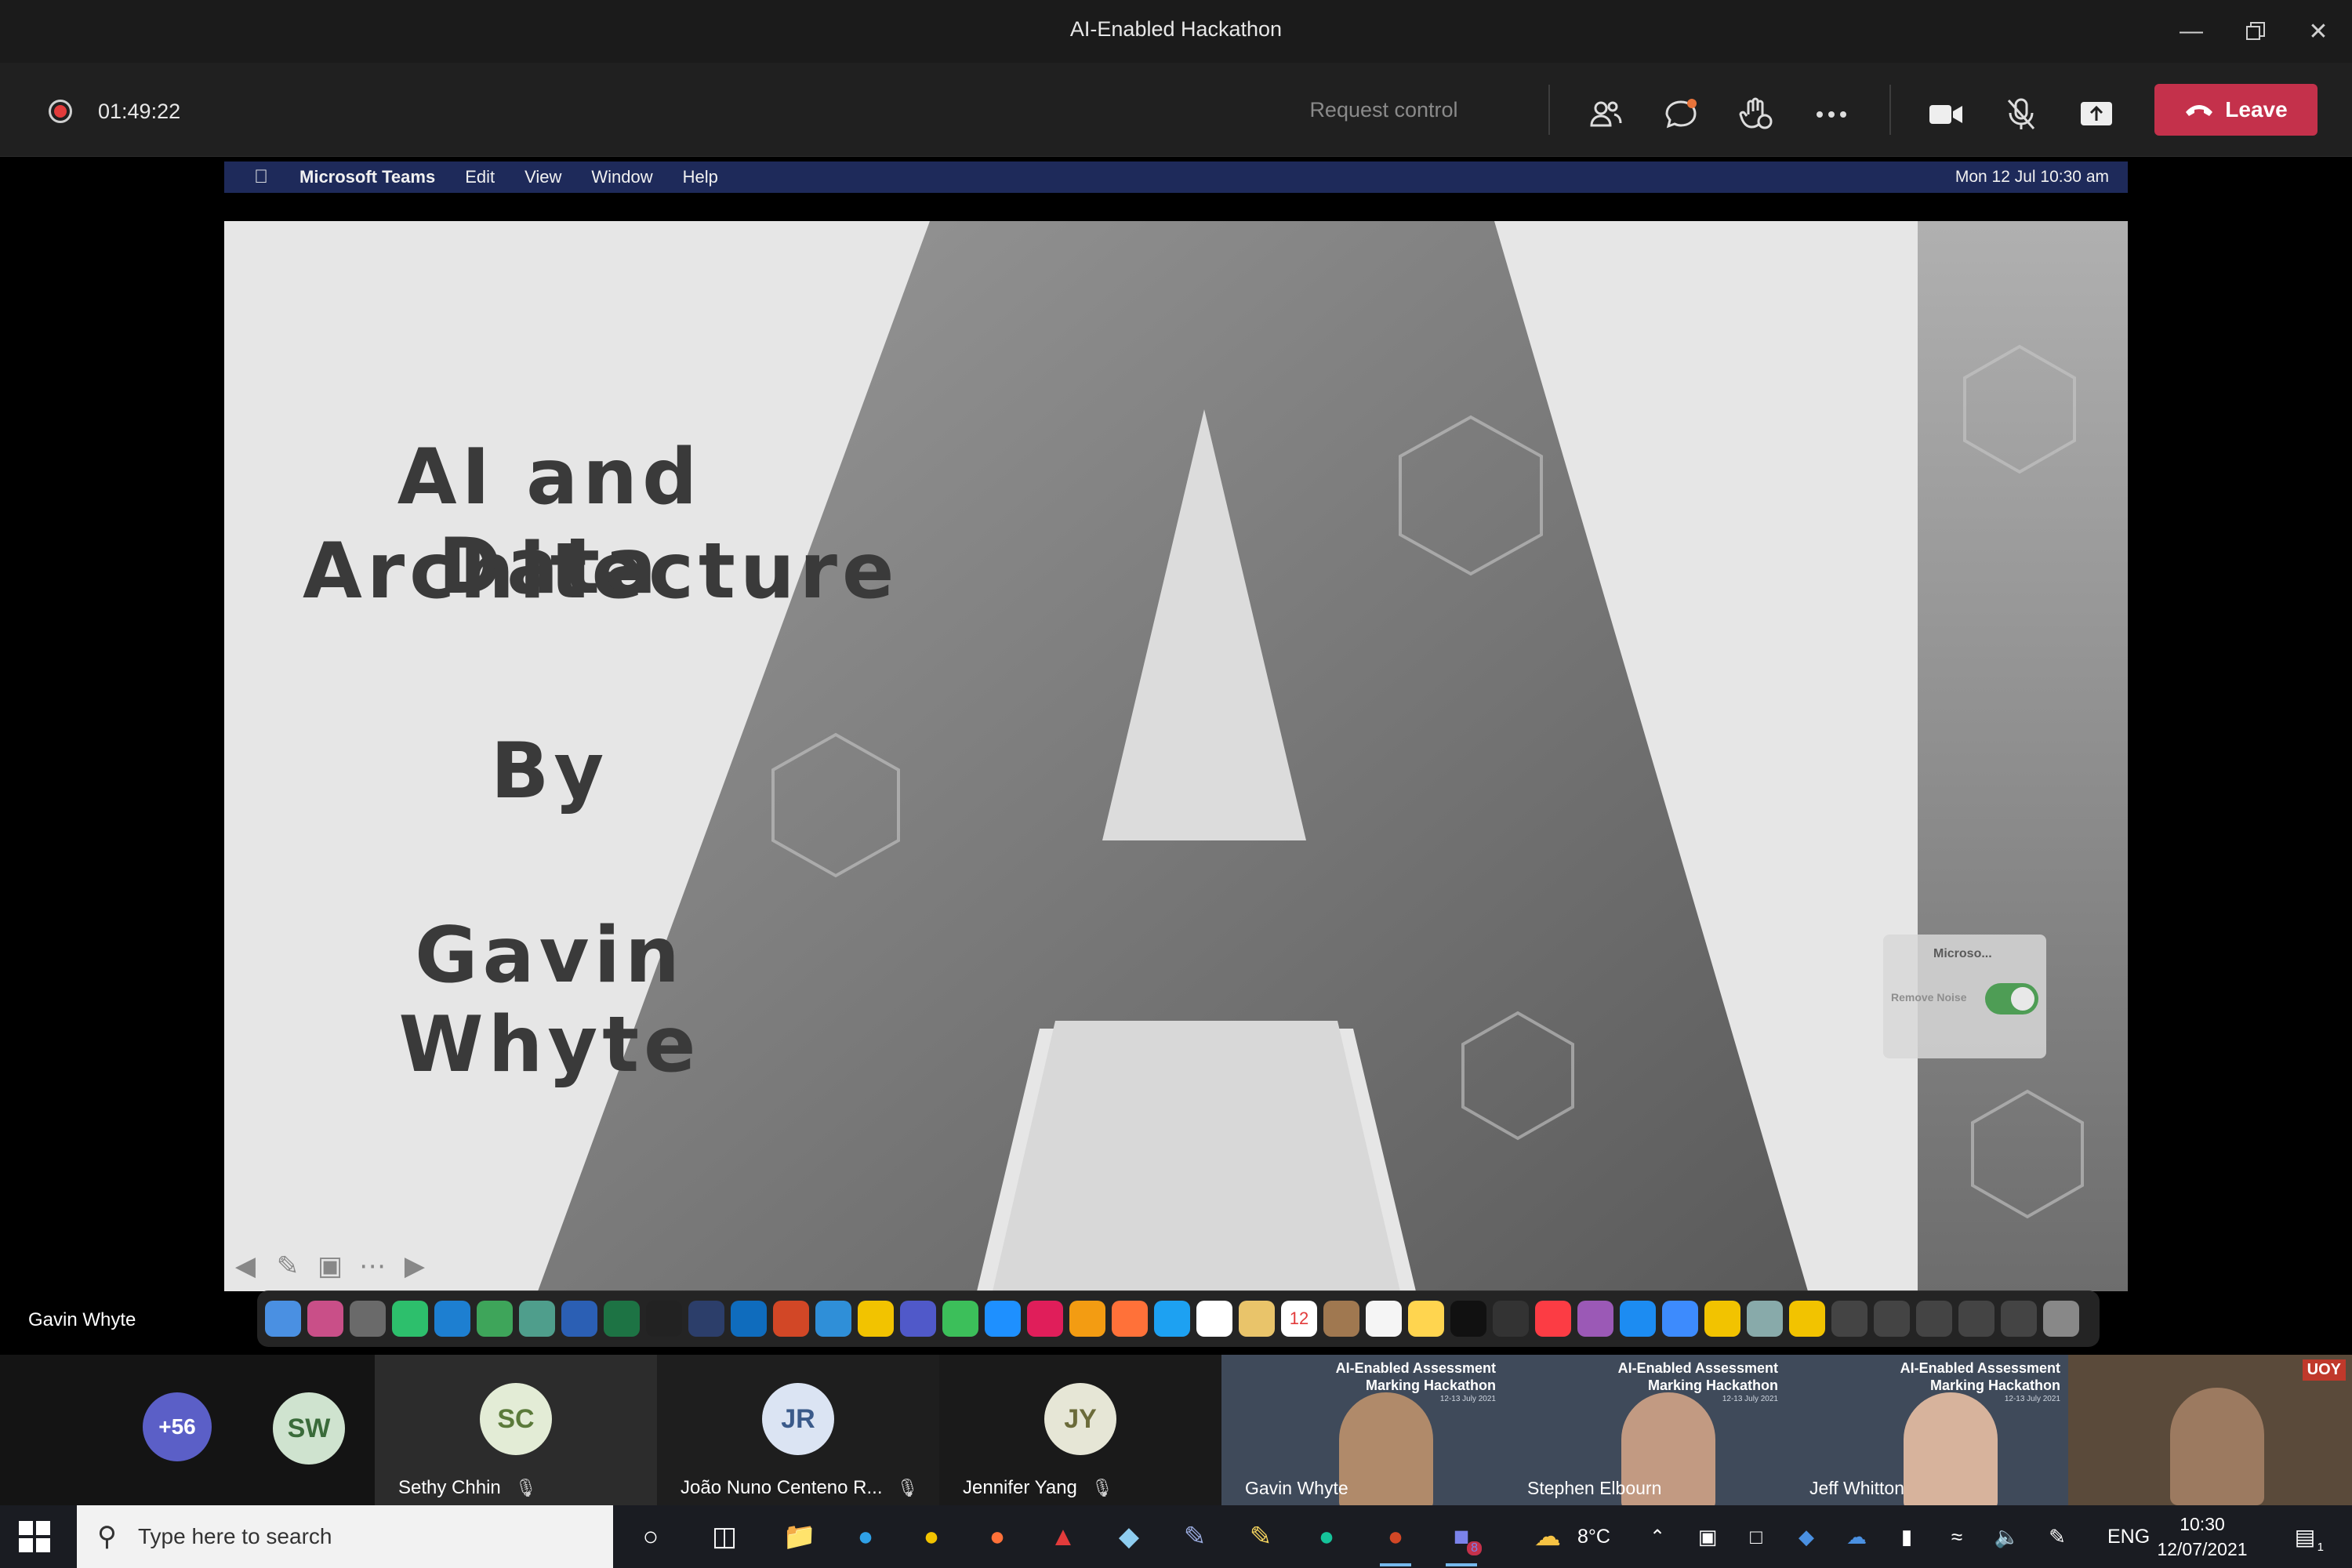  I want to click on launchpad-icon, so click(325, 1319).